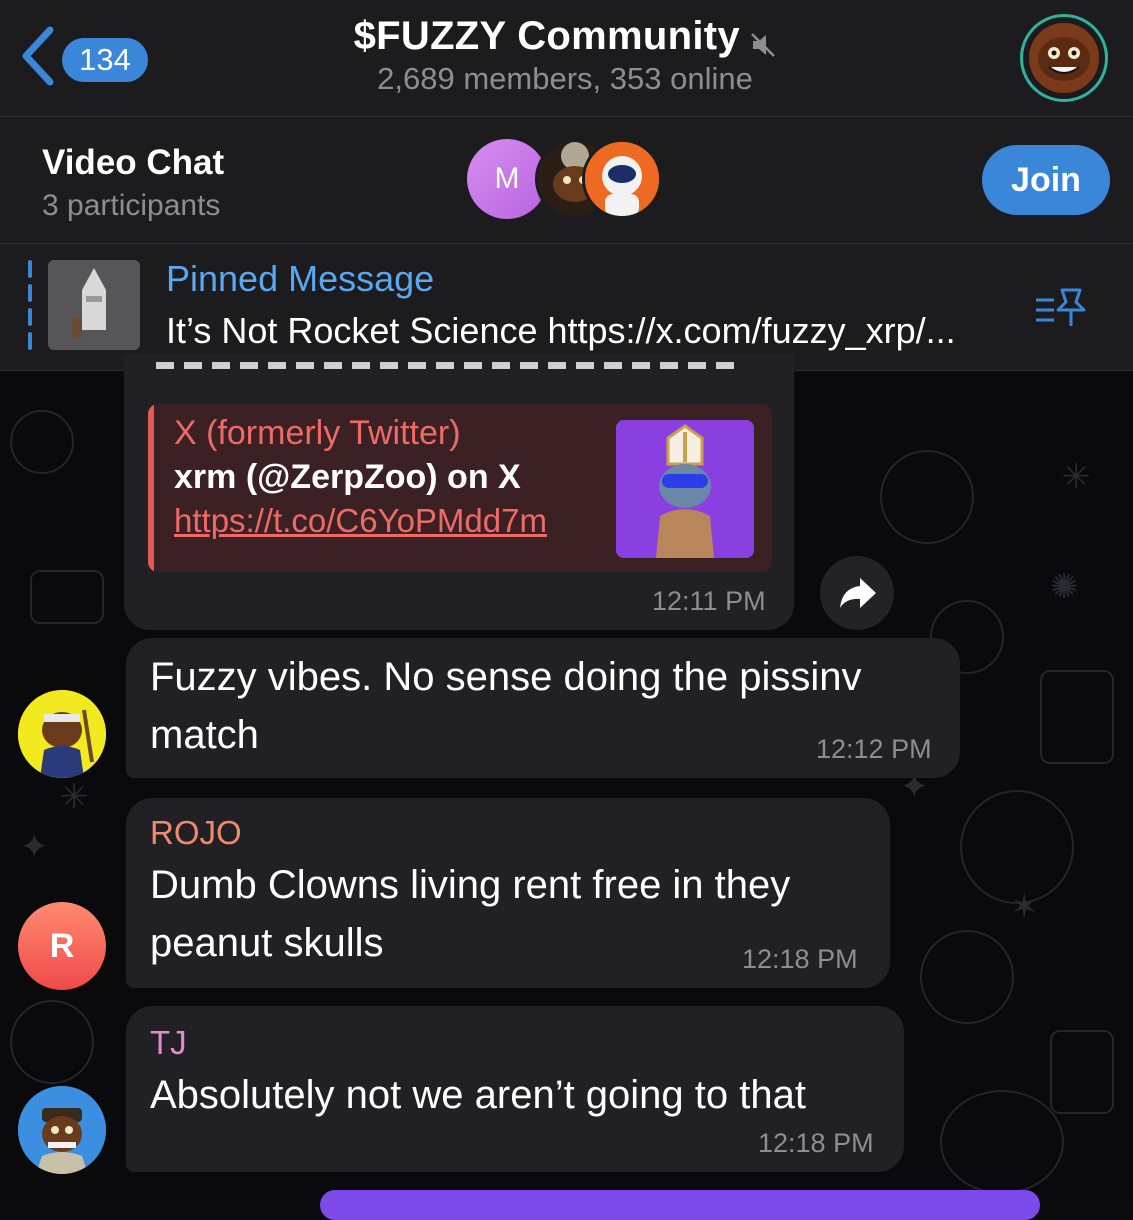 The width and height of the screenshot is (1133, 1220). What do you see at coordinates (38, 56) in the screenshot?
I see `back-chevron-icon` at bounding box center [38, 56].